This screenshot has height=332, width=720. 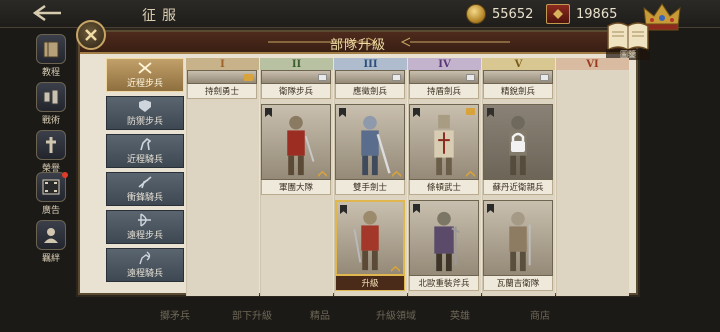 I want to click on bottom-menu-item: 精品, so click(x=320, y=314).